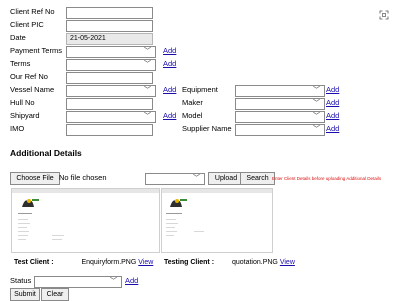 The image size is (400, 301). I want to click on submit-button: Submit, so click(25, 294).